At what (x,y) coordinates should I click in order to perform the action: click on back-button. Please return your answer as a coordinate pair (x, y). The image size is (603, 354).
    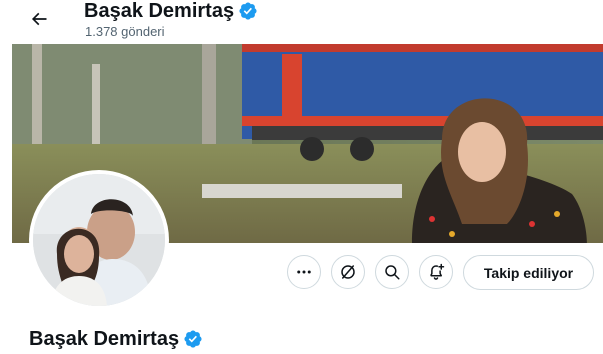
    Looking at the image, I should click on (39, 19).